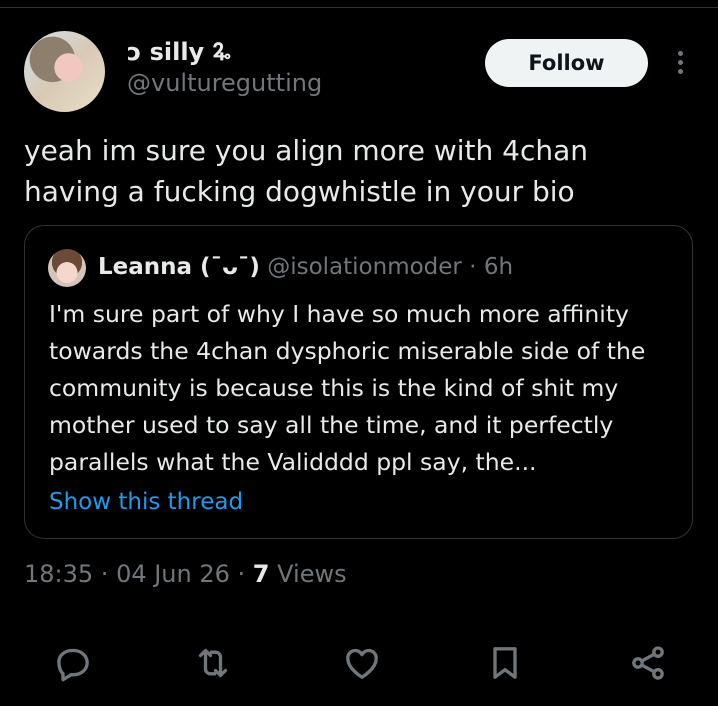 Image resolution: width=718 pixels, height=706 pixels. I want to click on action-bar, so click(359, 662).